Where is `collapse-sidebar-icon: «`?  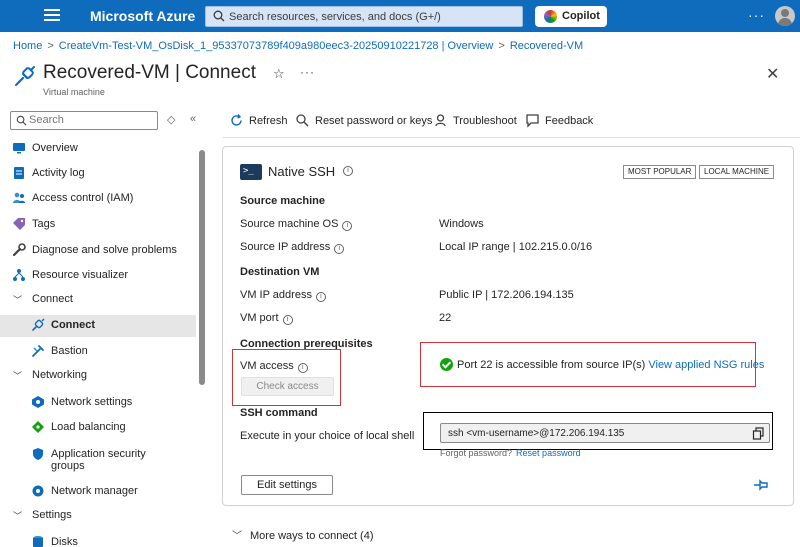
collapse-sidebar-icon: « is located at coordinates (193, 119).